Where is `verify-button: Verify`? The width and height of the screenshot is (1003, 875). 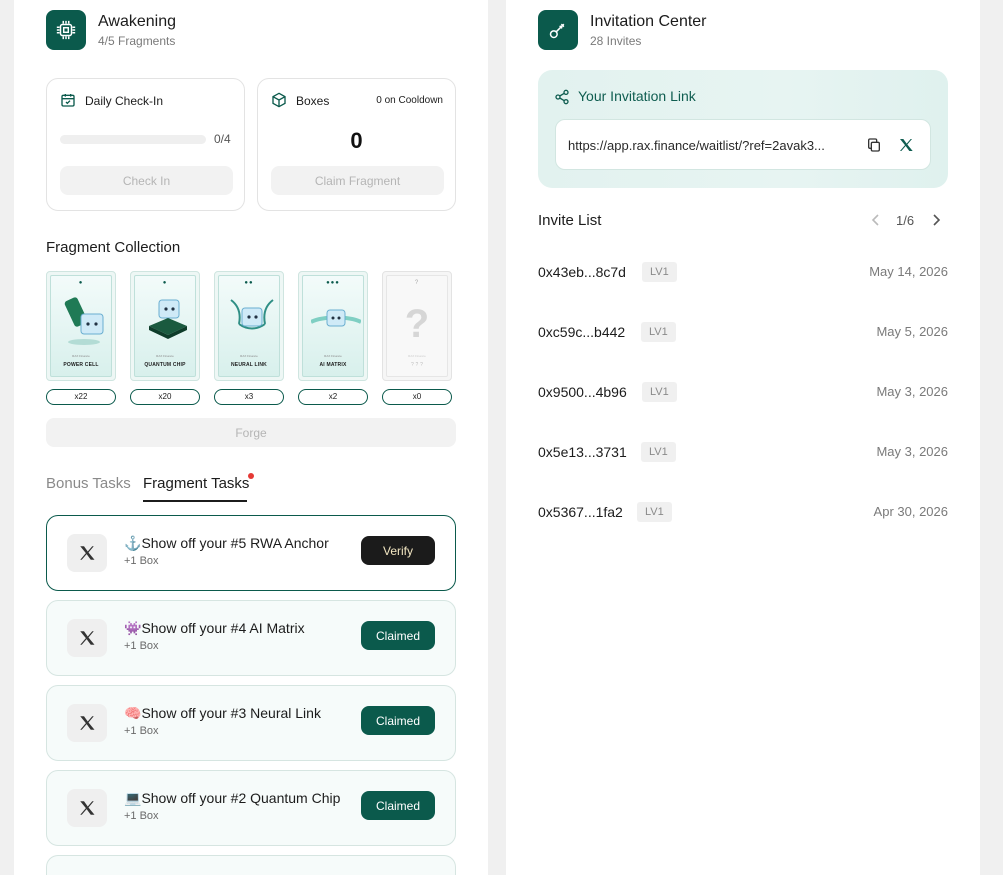
verify-button: Verify is located at coordinates (398, 550).